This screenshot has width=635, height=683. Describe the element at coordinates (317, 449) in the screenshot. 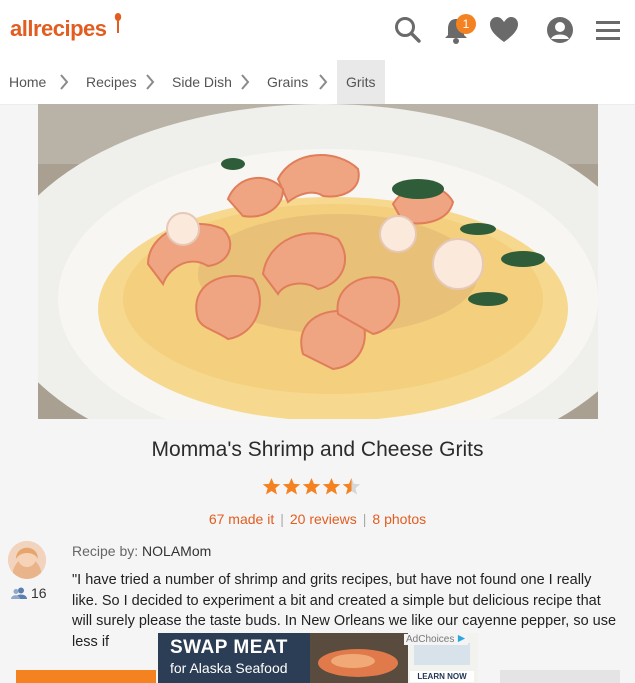

I see `recipe-title: Momma's Shrimp and Cheese Grits` at that location.